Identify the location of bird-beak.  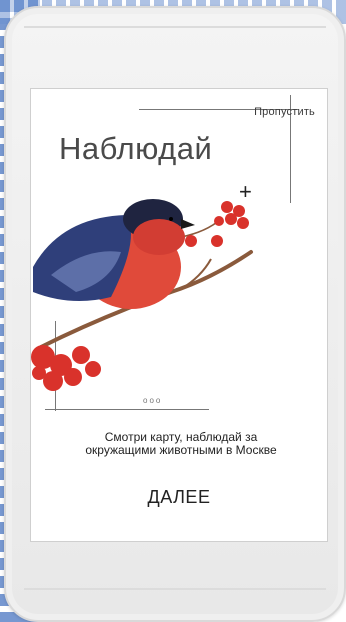
(188, 224).